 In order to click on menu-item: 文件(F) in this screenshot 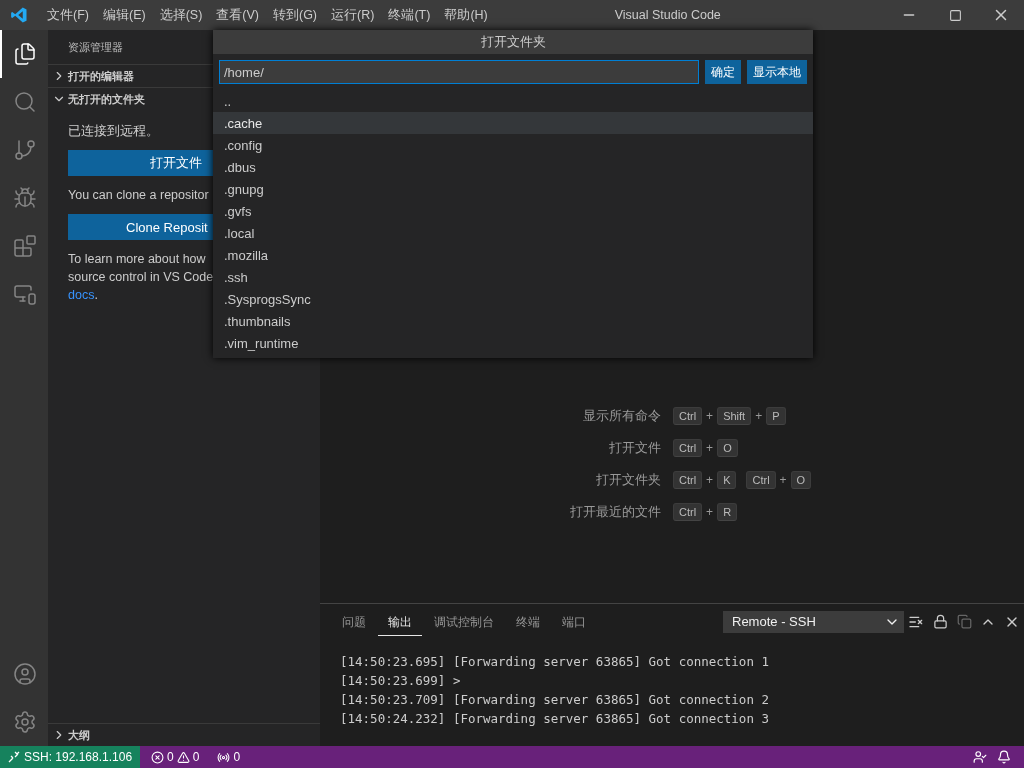, I will do `click(68, 15)`.